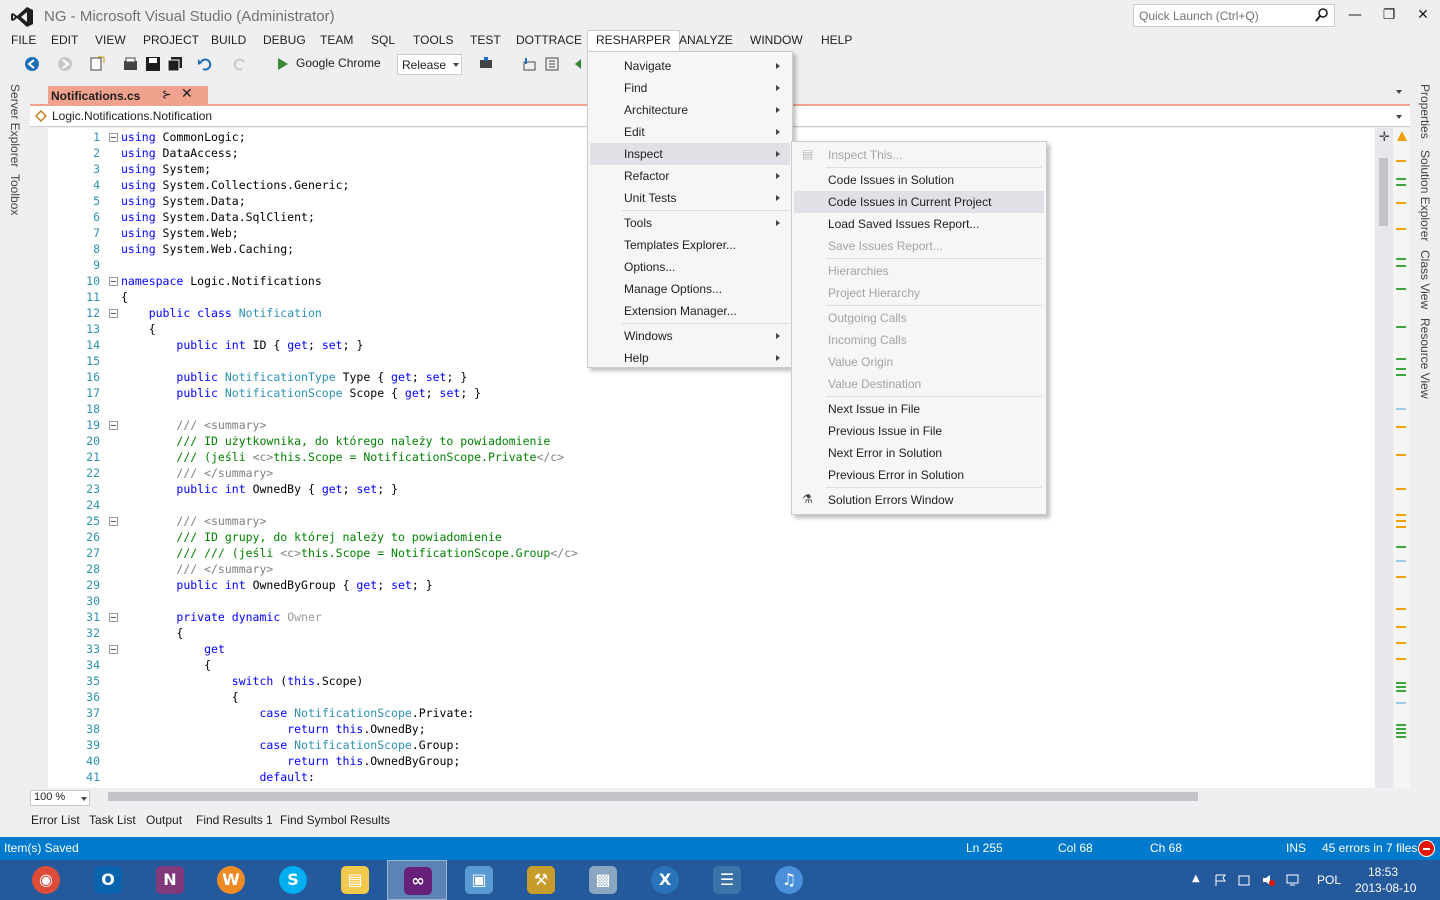 This screenshot has height=900, width=1440. Describe the element at coordinates (228, 40) in the screenshot. I see `menu-build: BUILD` at that location.